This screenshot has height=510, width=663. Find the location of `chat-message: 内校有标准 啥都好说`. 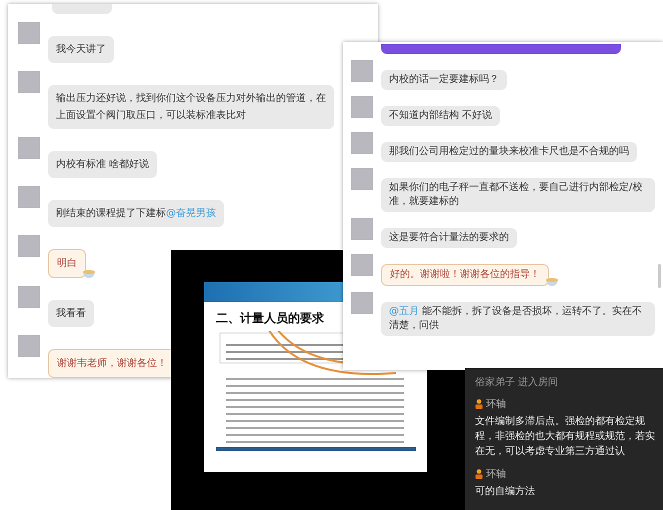

chat-message: 内校有标准 啥都好说 is located at coordinates (103, 164).